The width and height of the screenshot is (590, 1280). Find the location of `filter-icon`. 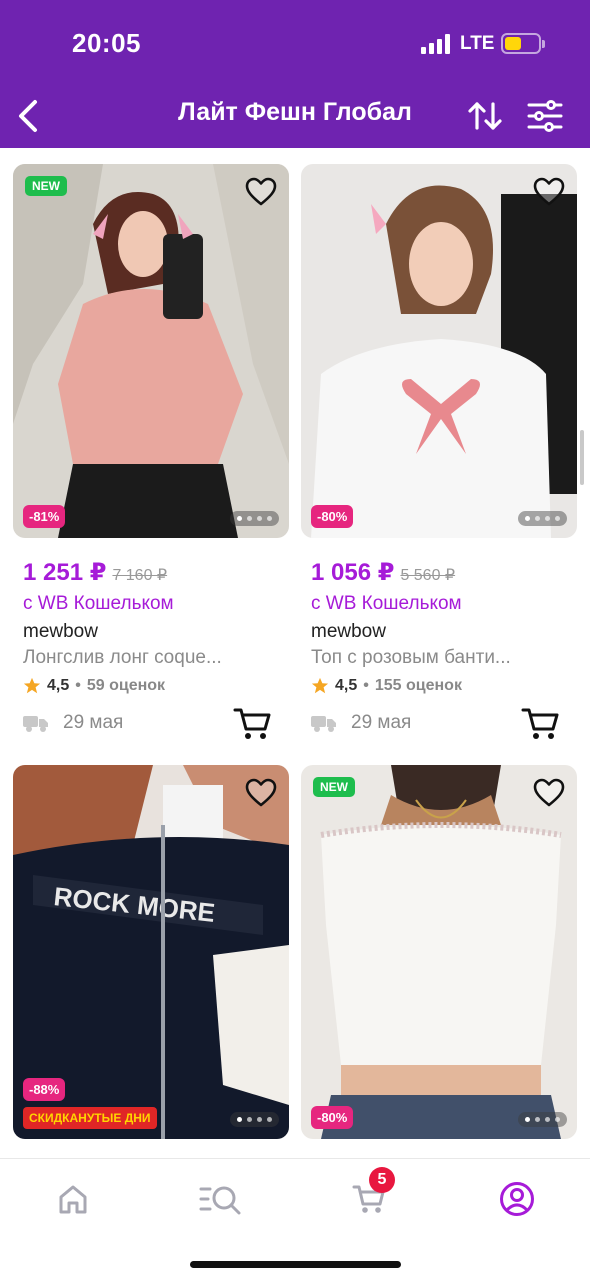

filter-icon is located at coordinates (545, 116).